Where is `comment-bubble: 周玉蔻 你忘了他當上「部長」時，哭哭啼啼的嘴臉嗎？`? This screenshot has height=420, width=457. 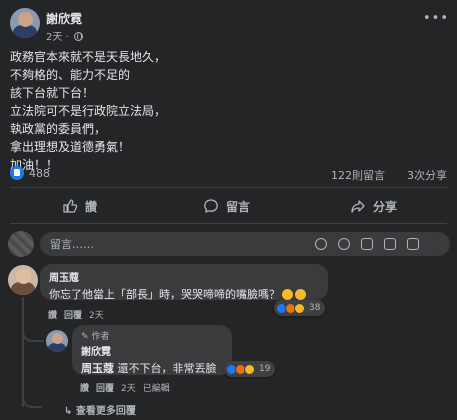 comment-bubble: 周玉蔻 你忘了他當上「部長」時，哭哭啼啼的嘴臉嗎？ is located at coordinates (184, 282).